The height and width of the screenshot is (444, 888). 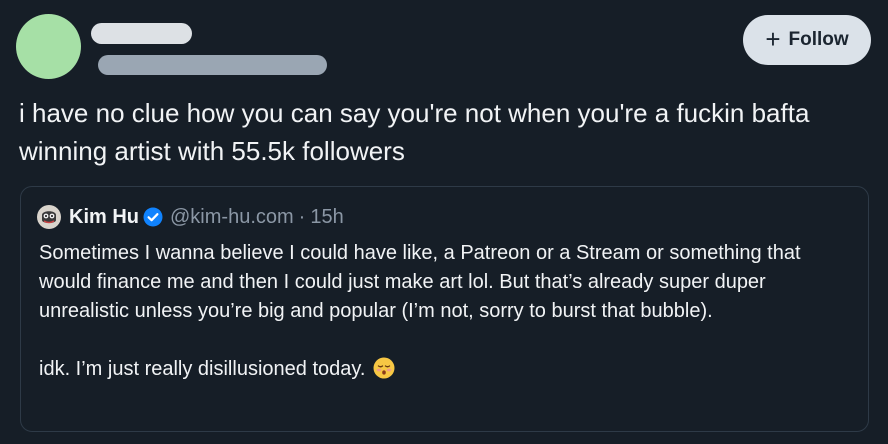 What do you see at coordinates (818, 39) in the screenshot?
I see `follow-label: Follow` at bounding box center [818, 39].